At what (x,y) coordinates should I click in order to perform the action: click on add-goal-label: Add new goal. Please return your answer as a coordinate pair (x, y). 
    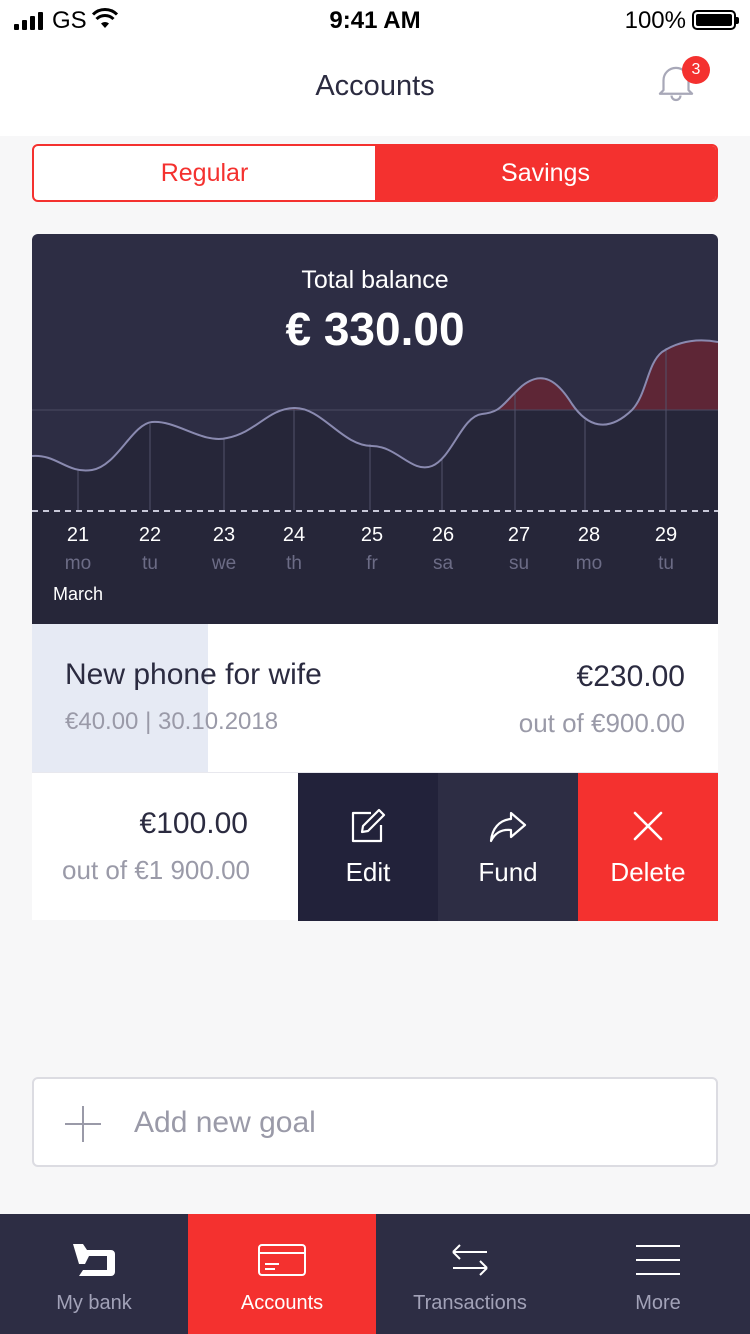
    Looking at the image, I should click on (225, 1122).